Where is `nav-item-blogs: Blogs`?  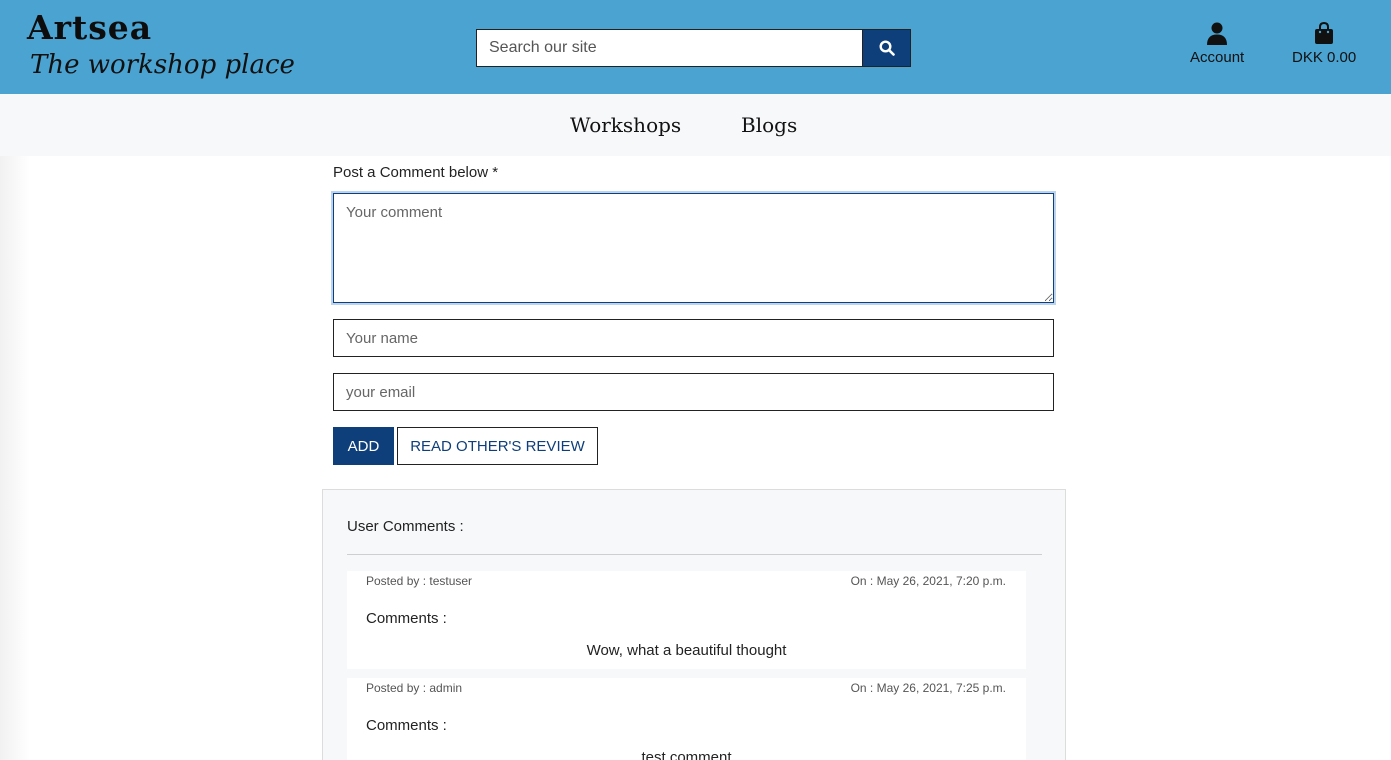 nav-item-blogs: Blogs is located at coordinates (769, 125).